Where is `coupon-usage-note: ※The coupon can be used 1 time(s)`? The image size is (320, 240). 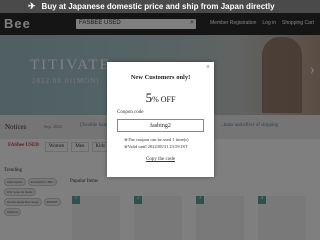 coupon-usage-note: ※The coupon can be used 1 time(s) is located at coordinates (156, 139).